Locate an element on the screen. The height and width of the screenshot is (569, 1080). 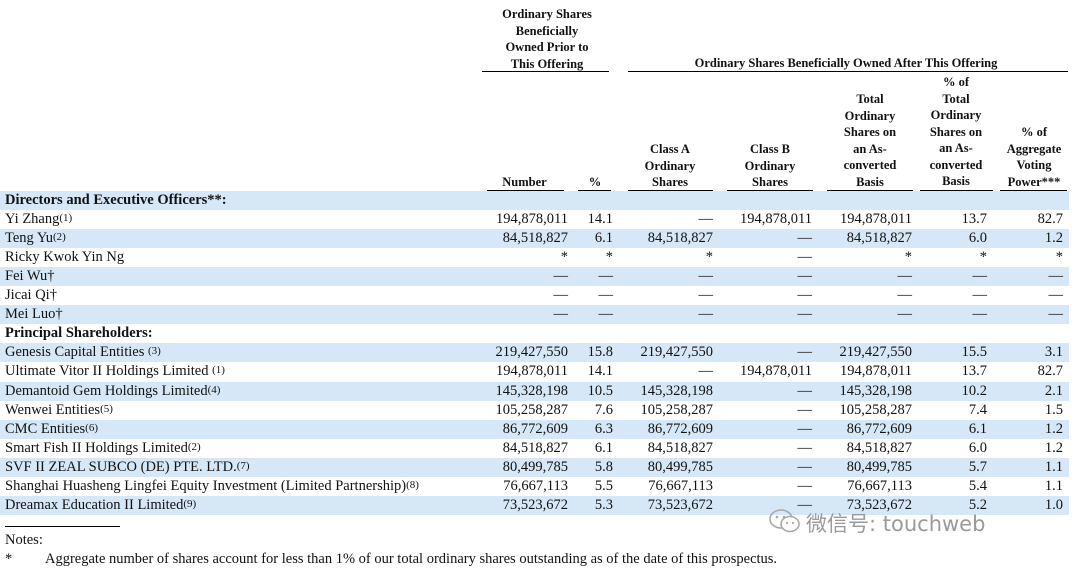
cell-number: 86,772,609 is located at coordinates (535, 429).